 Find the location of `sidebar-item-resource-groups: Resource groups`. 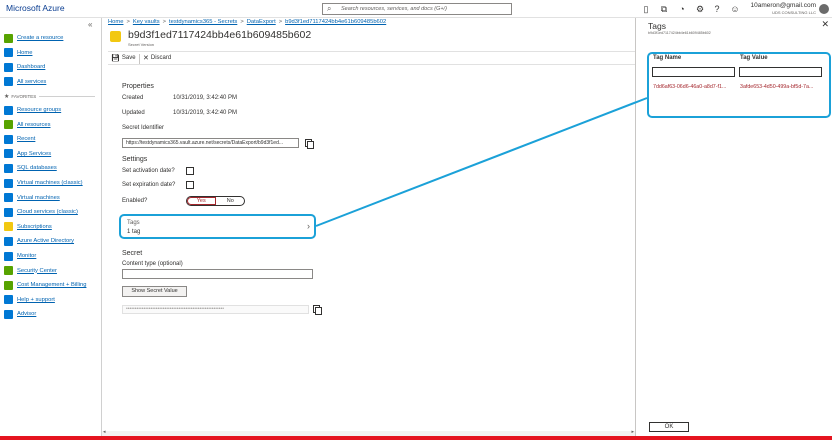

sidebar-item-resource-groups: Resource groups is located at coordinates (52, 110).